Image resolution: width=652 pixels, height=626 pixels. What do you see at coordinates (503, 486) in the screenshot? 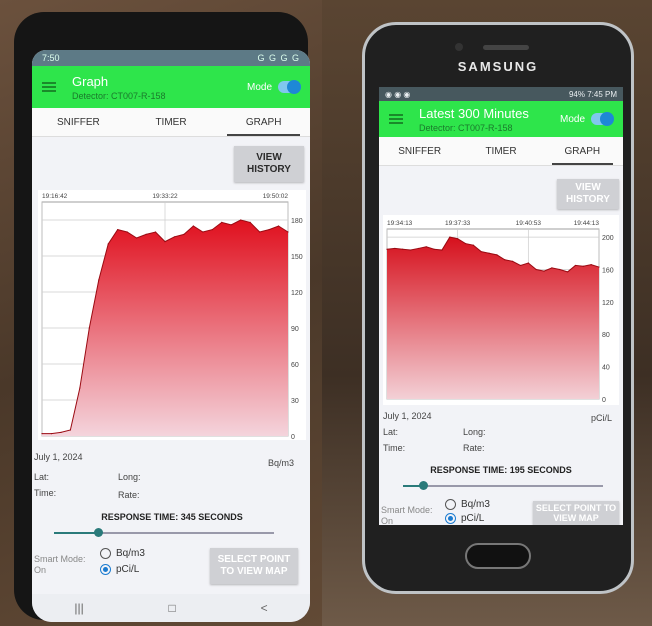
I see `response-slider-track` at bounding box center [503, 486].